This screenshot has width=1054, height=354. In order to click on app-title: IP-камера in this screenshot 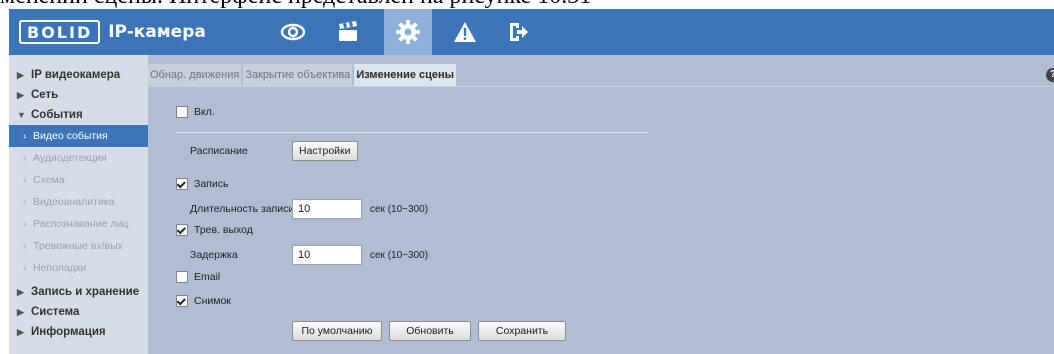, I will do `click(157, 32)`.